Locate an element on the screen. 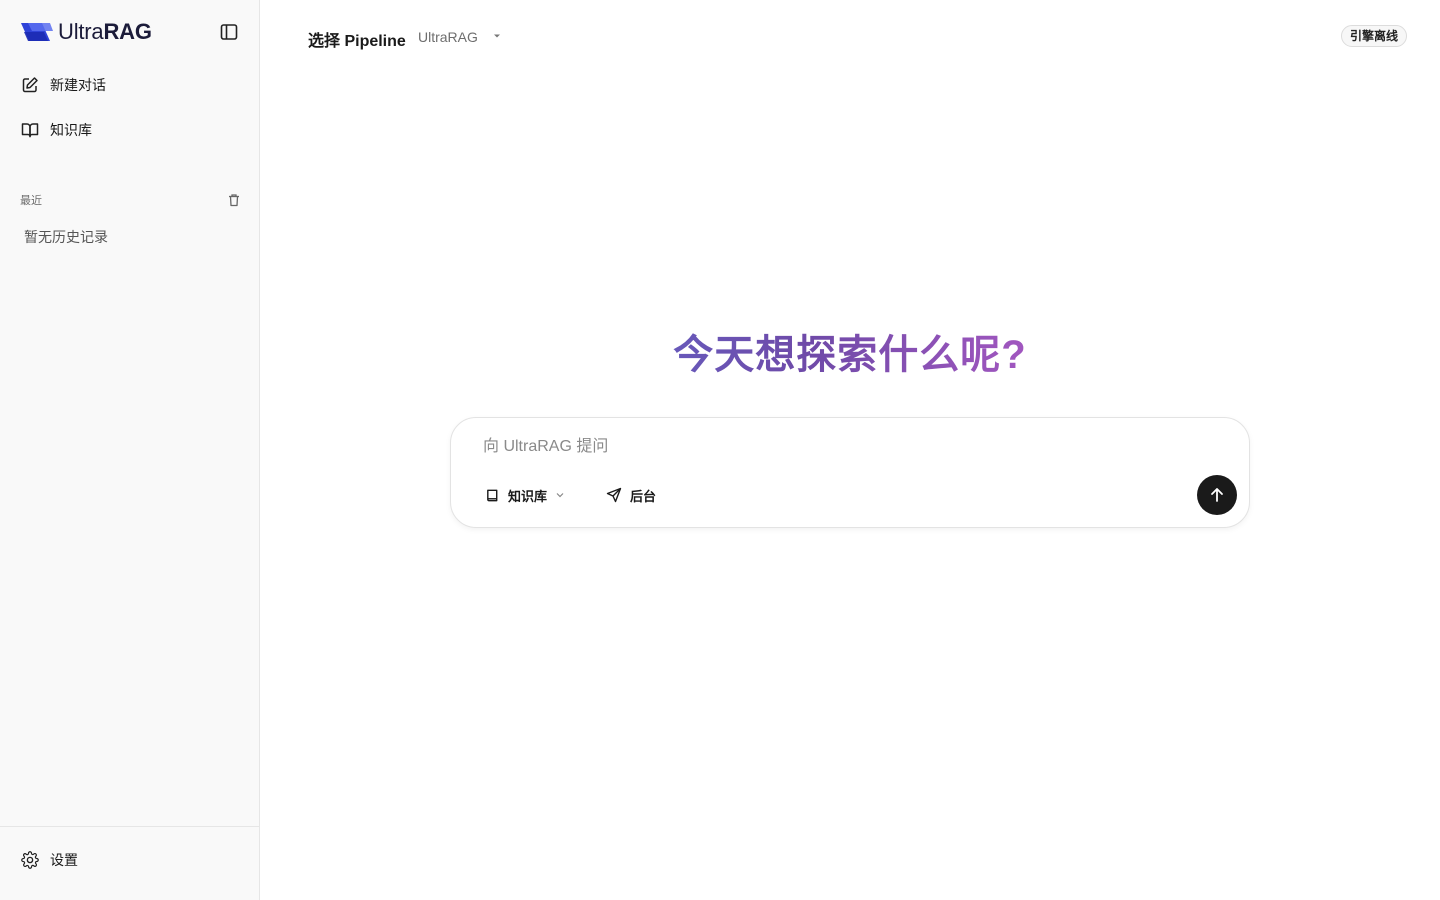 This screenshot has width=1440, height=900. knowledge-base-selector: 知识库 is located at coordinates (524, 495).